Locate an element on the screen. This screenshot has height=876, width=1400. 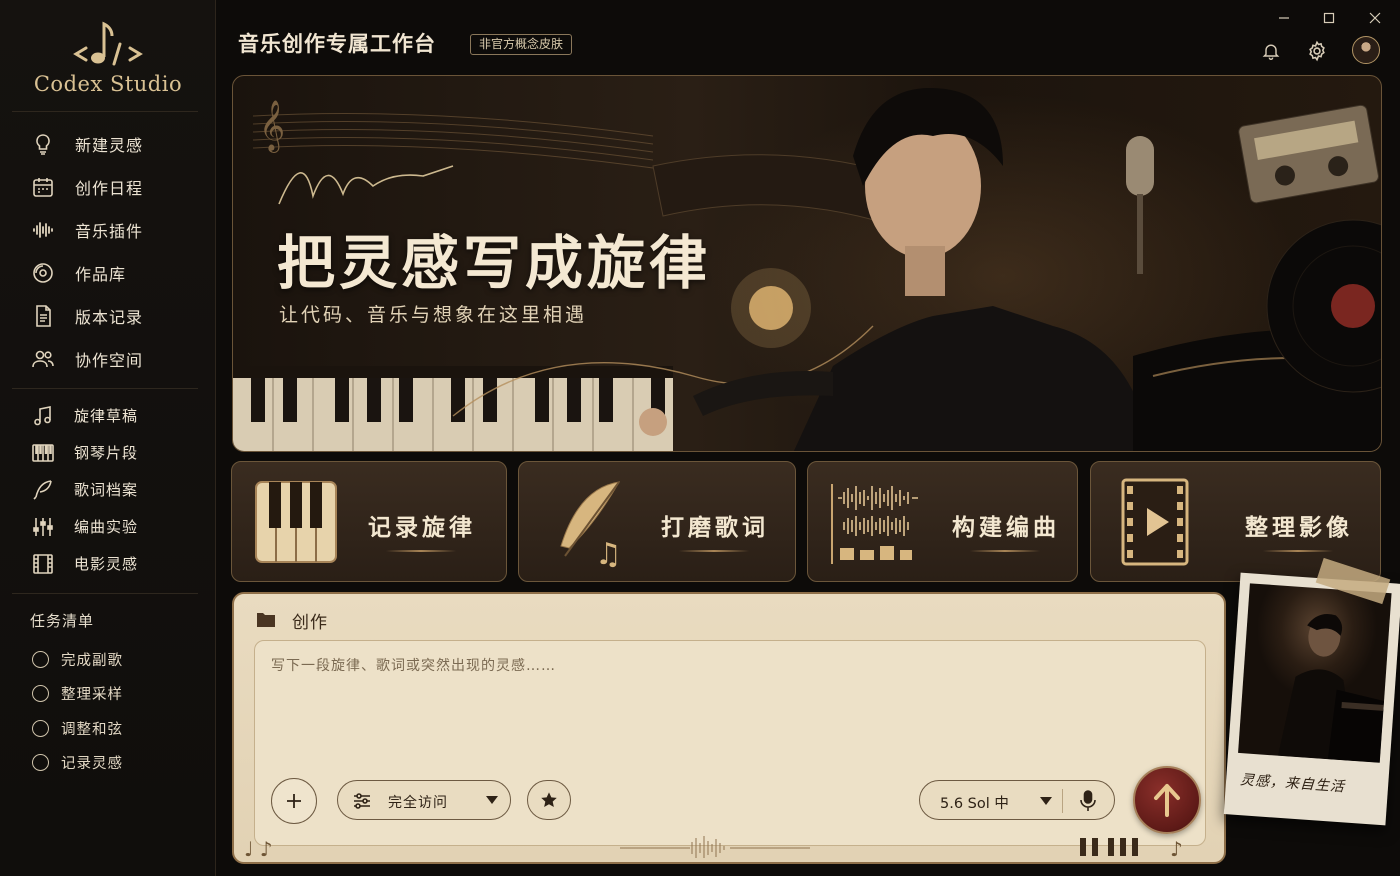
sidebar-item-schedule: 创作日程 is located at coordinates (108, 186).